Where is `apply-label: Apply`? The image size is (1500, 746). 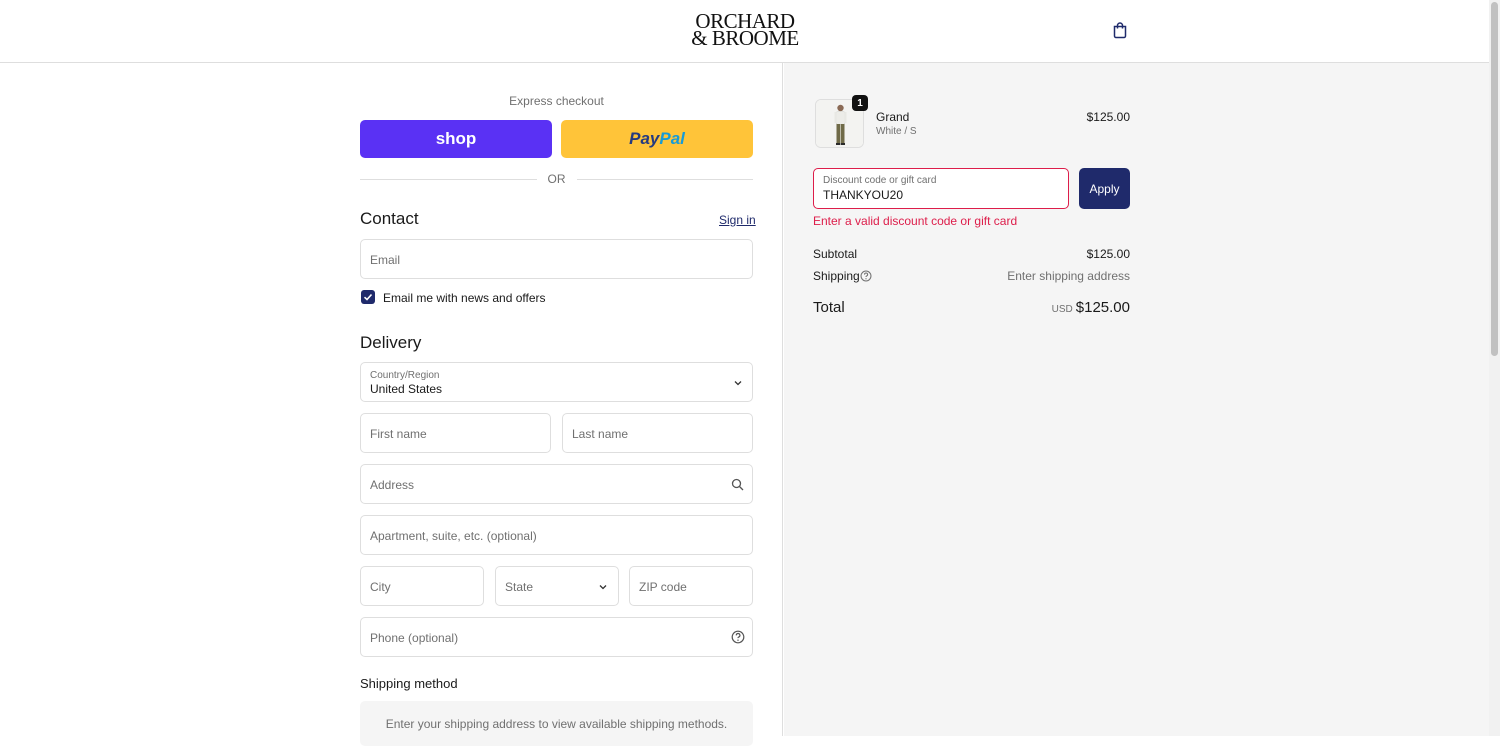 apply-label: Apply is located at coordinates (1104, 188).